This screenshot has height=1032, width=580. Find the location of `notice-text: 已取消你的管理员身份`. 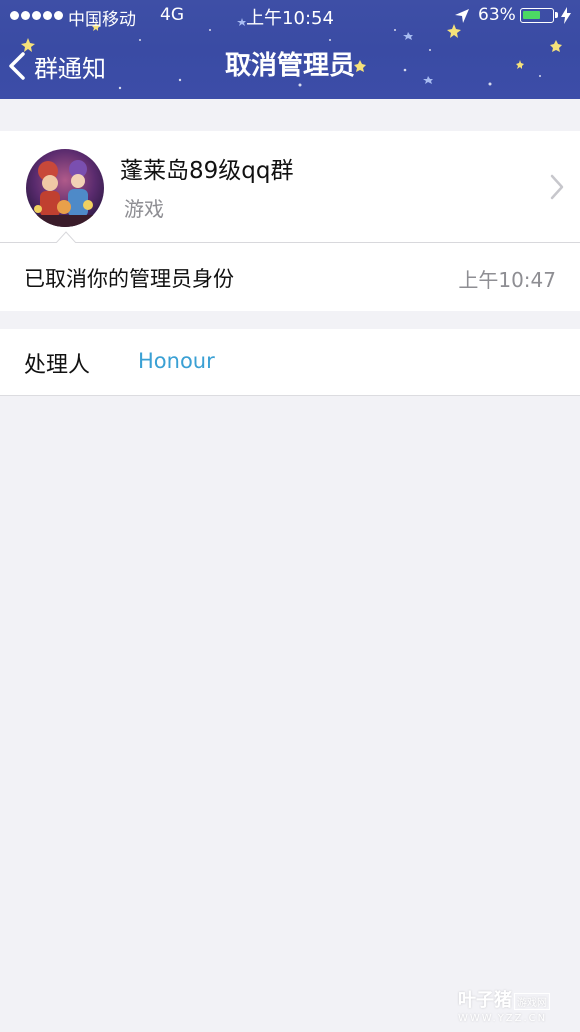

notice-text: 已取消你的管理员身份 is located at coordinates (129, 279).